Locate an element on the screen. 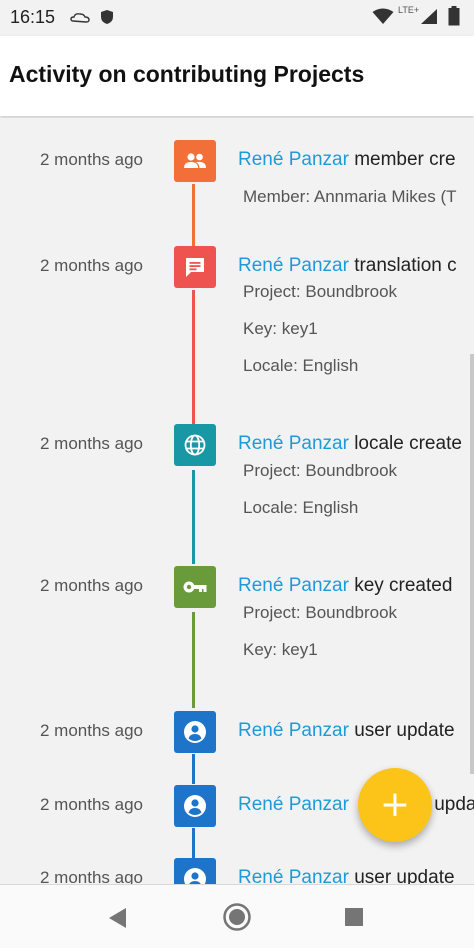 The image size is (474, 948). app-bar: Activity on contributing Projects is located at coordinates (237, 76).